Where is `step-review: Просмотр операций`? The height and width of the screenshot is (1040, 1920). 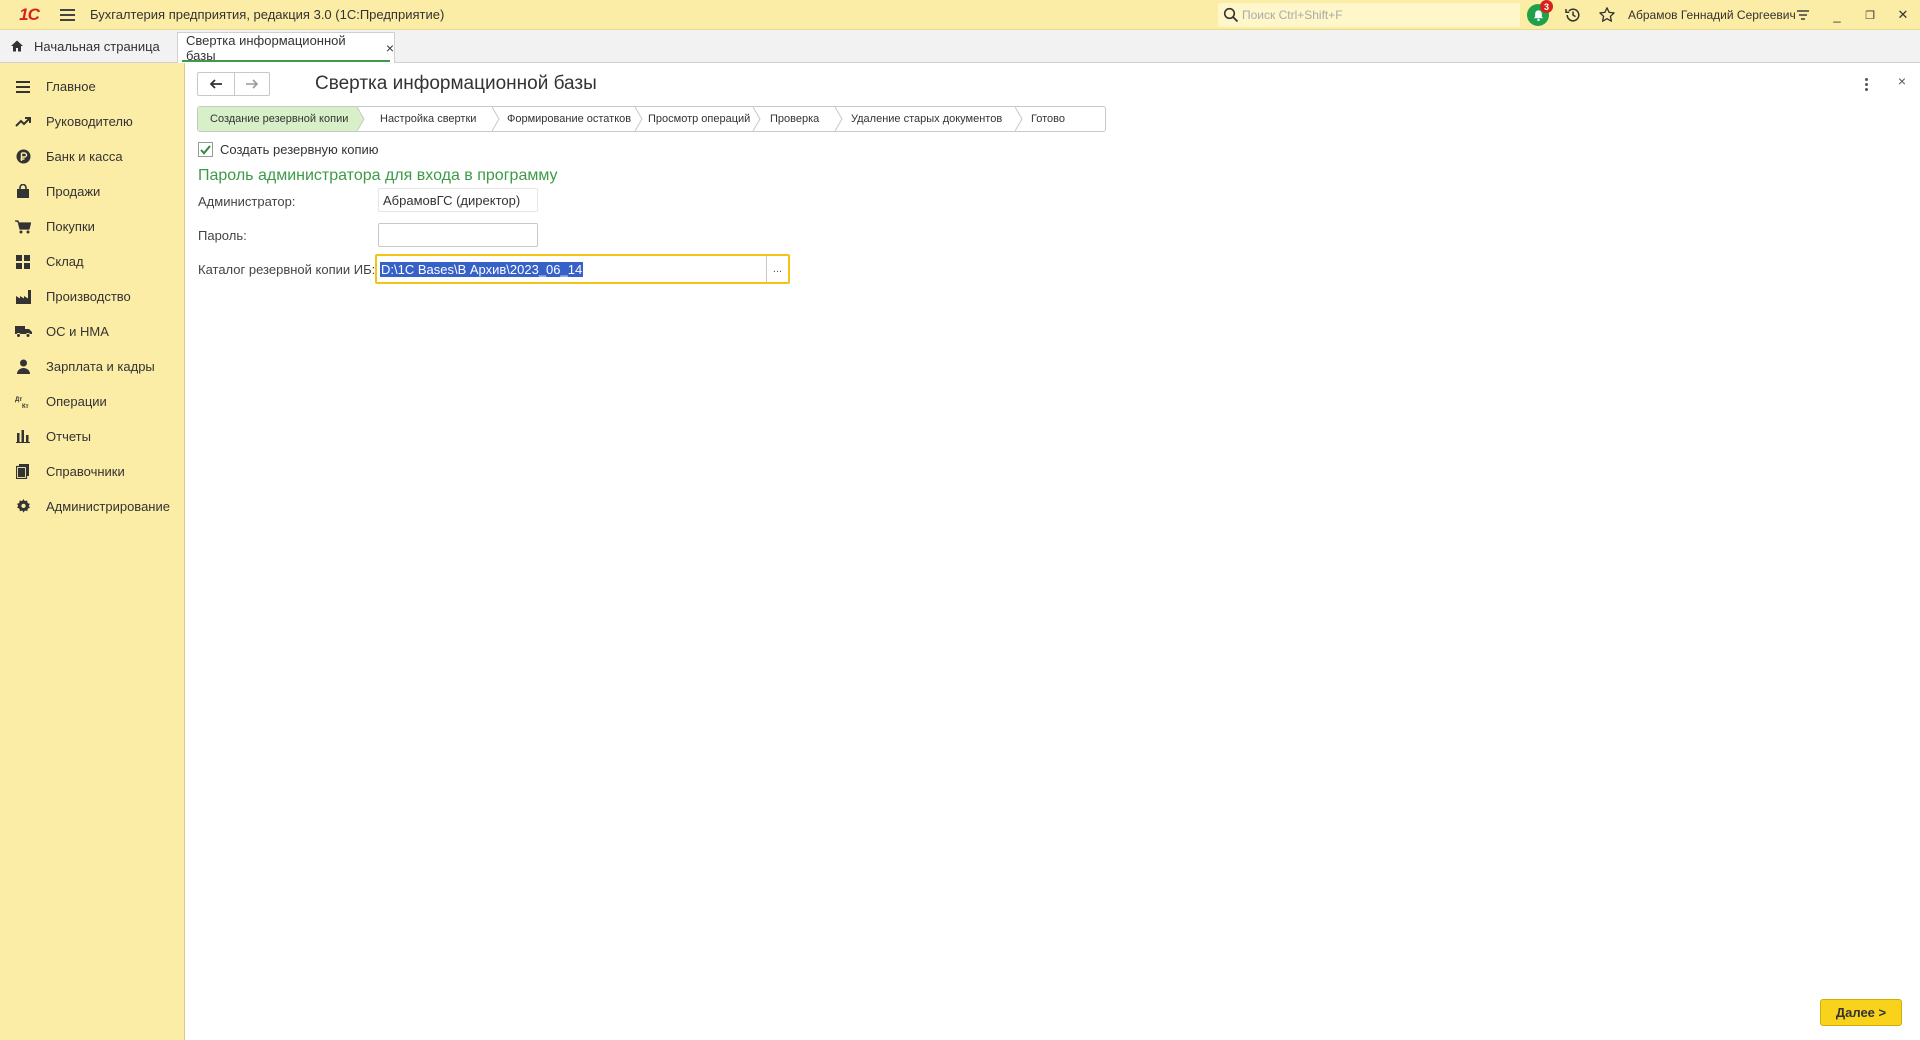 step-review: Просмотр операций is located at coordinates (698, 119).